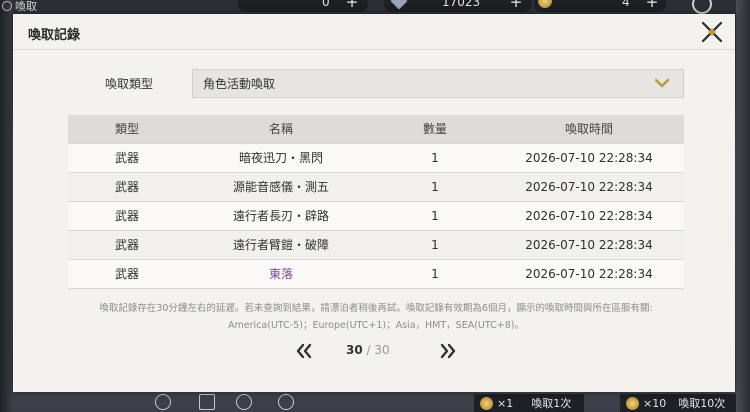 Image resolution: width=750 pixels, height=412 pixels. I want to click on crystal-icon, so click(399, 5).